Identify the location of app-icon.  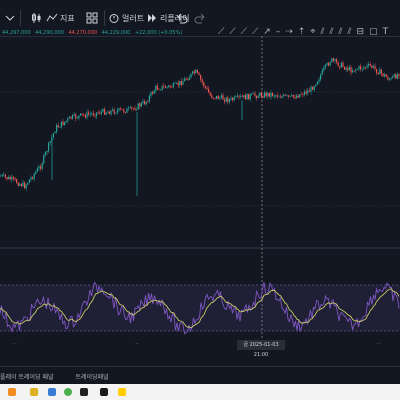
(12, 392).